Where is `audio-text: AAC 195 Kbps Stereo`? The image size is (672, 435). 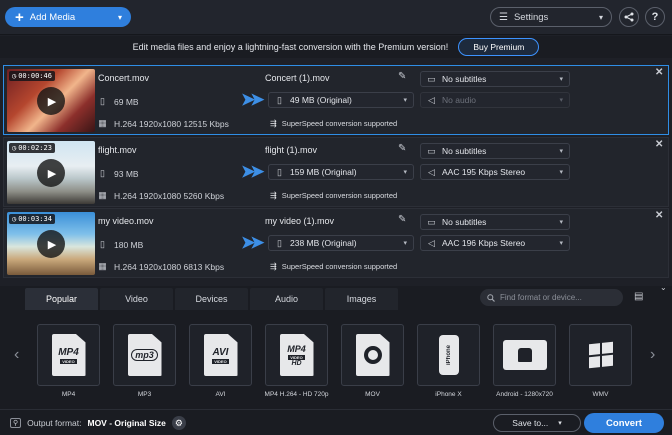
audio-text: AAC 195 Kbps Stereo is located at coordinates (484, 172).